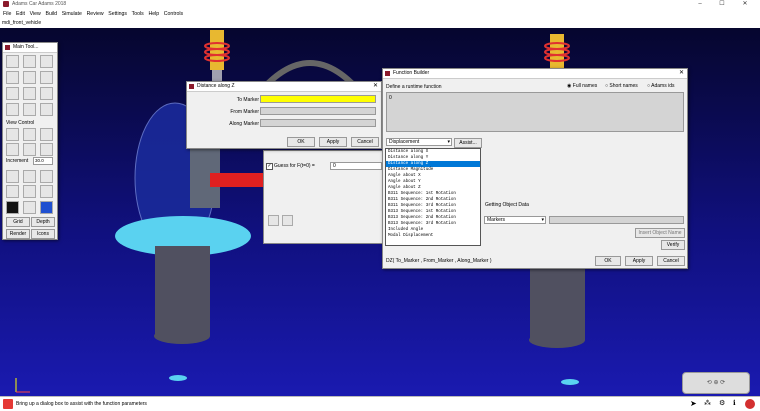 This screenshot has width=760, height=411. Describe the element at coordinates (716, 383) in the screenshot. I see `view-widget: ⟲ ⊕ ⟳` at that location.